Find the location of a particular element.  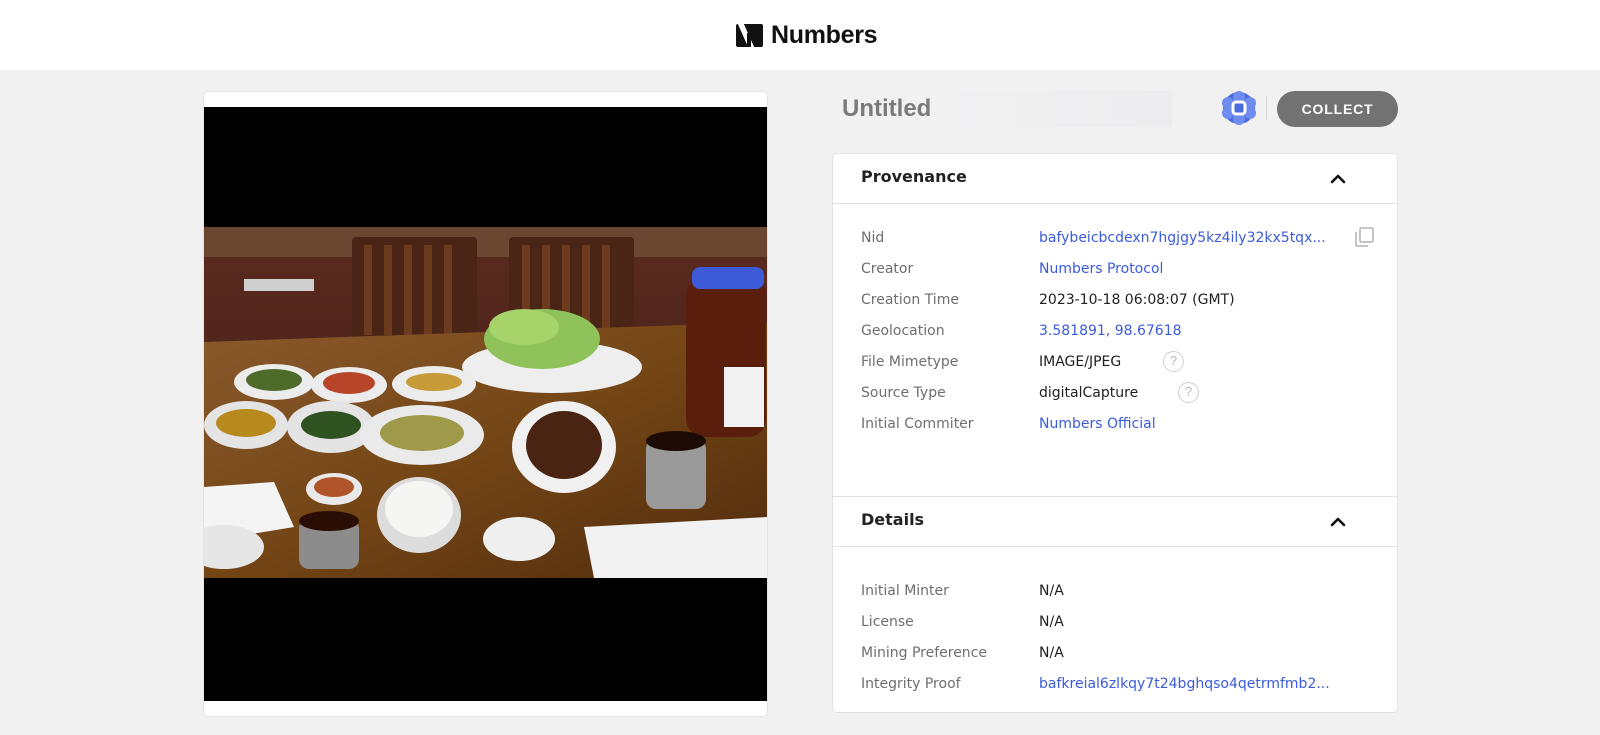

details-row-mining-preference: Mining Preference N/A is located at coordinates (1121, 653).